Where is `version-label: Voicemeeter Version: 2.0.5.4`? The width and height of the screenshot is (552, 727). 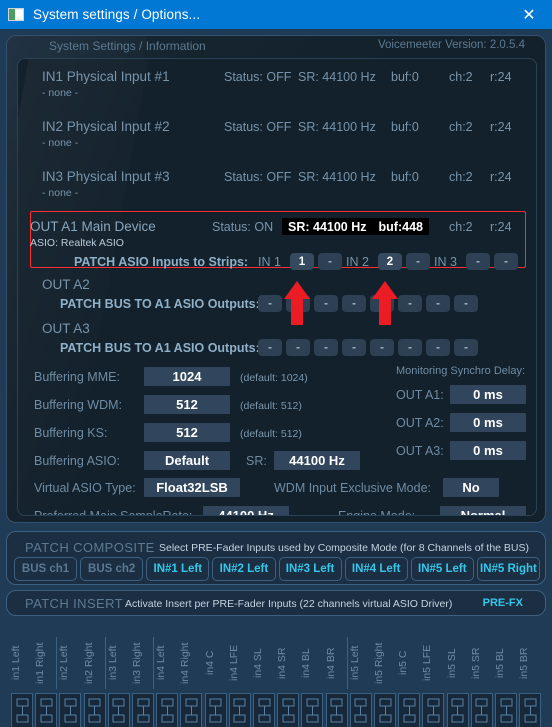
version-label: Voicemeeter Version: 2.0.5.4 is located at coordinates (451, 45).